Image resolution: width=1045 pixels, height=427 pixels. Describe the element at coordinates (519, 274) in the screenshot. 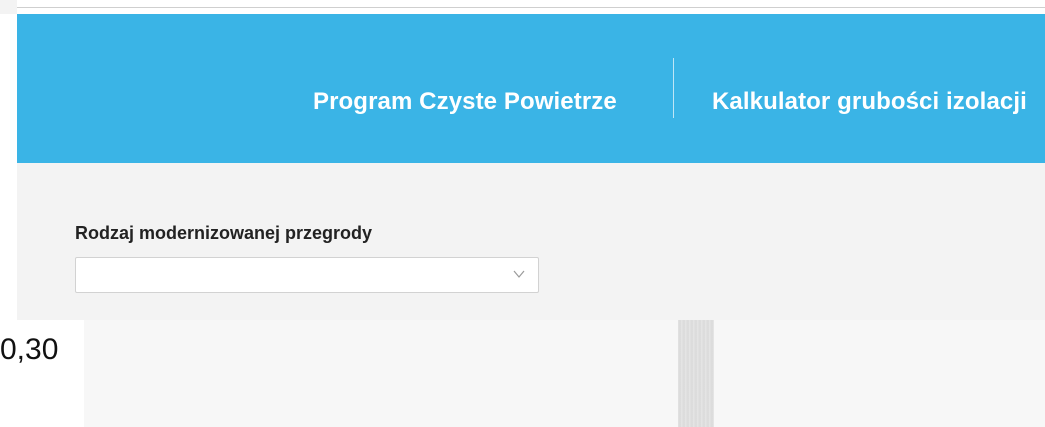

I see `chevron-down-icon` at that location.